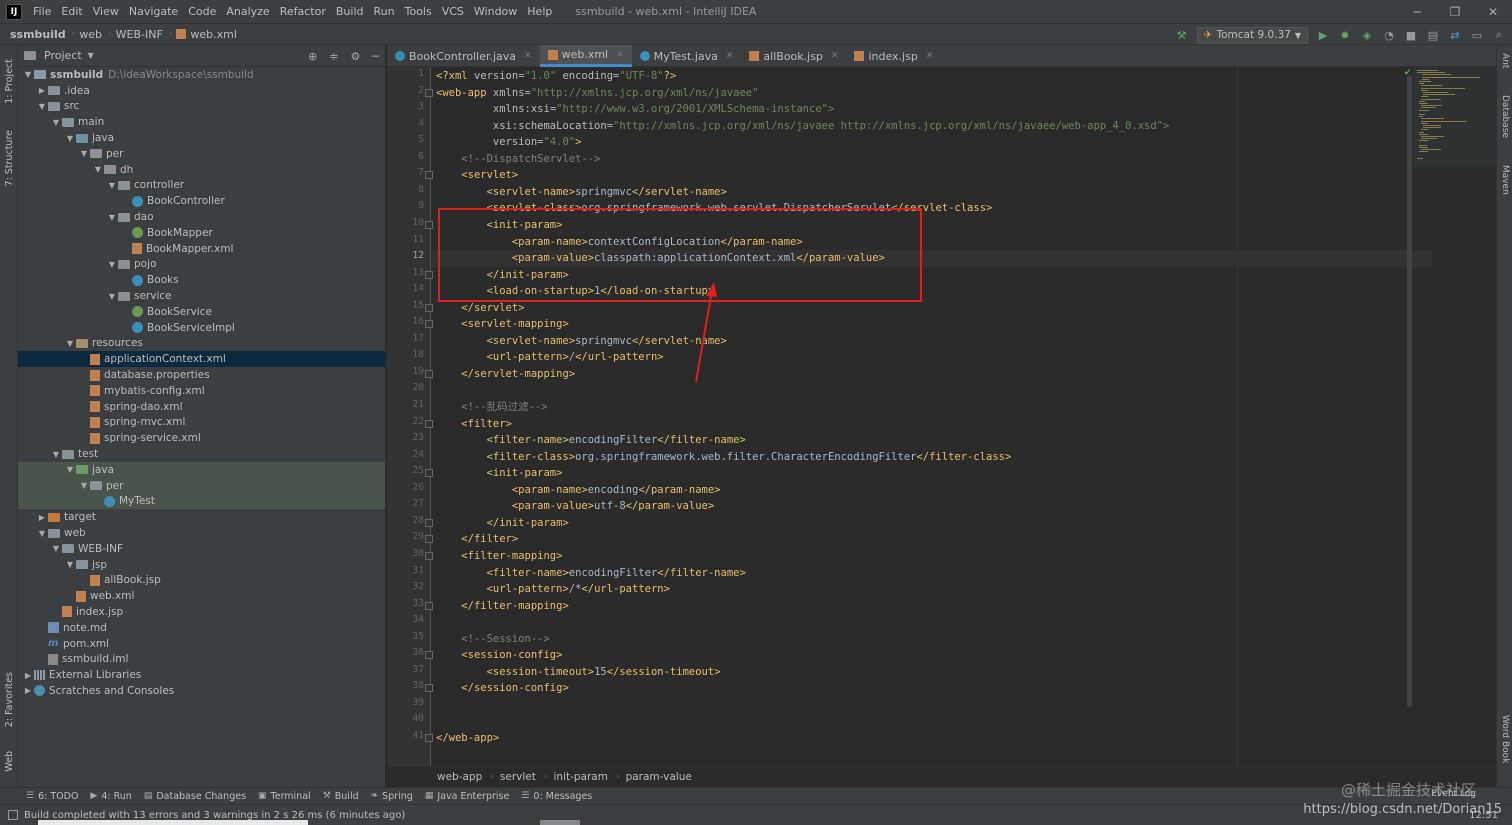 This screenshot has width=1512, height=825. I want to click on code-line: <filter>, so click(474, 424).